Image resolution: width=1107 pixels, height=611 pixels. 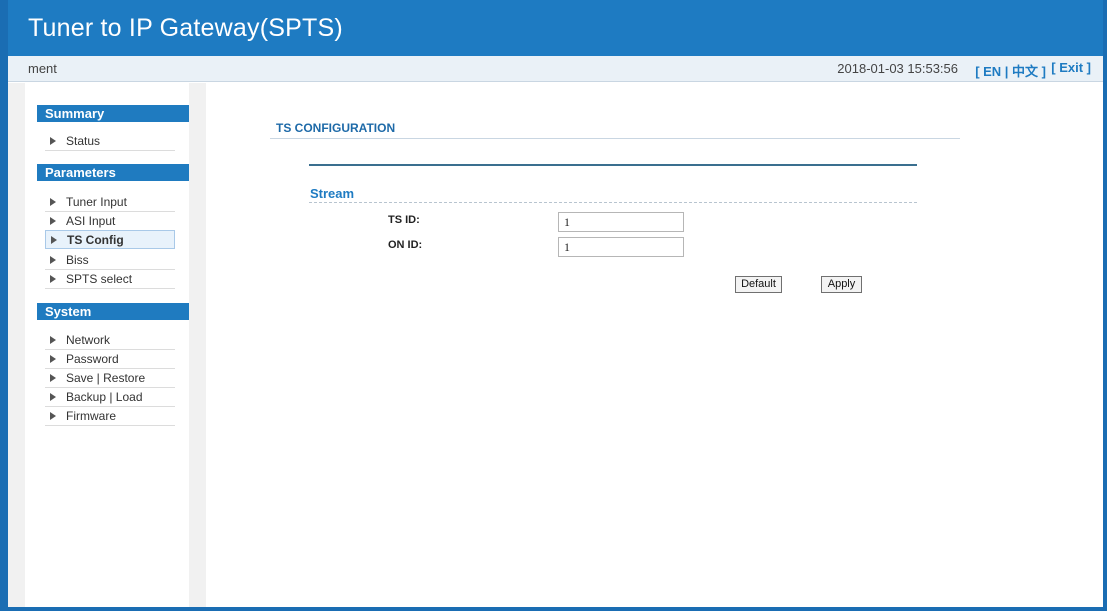 I want to click on sidebar-item-ts-config: TS Config, so click(x=110, y=239).